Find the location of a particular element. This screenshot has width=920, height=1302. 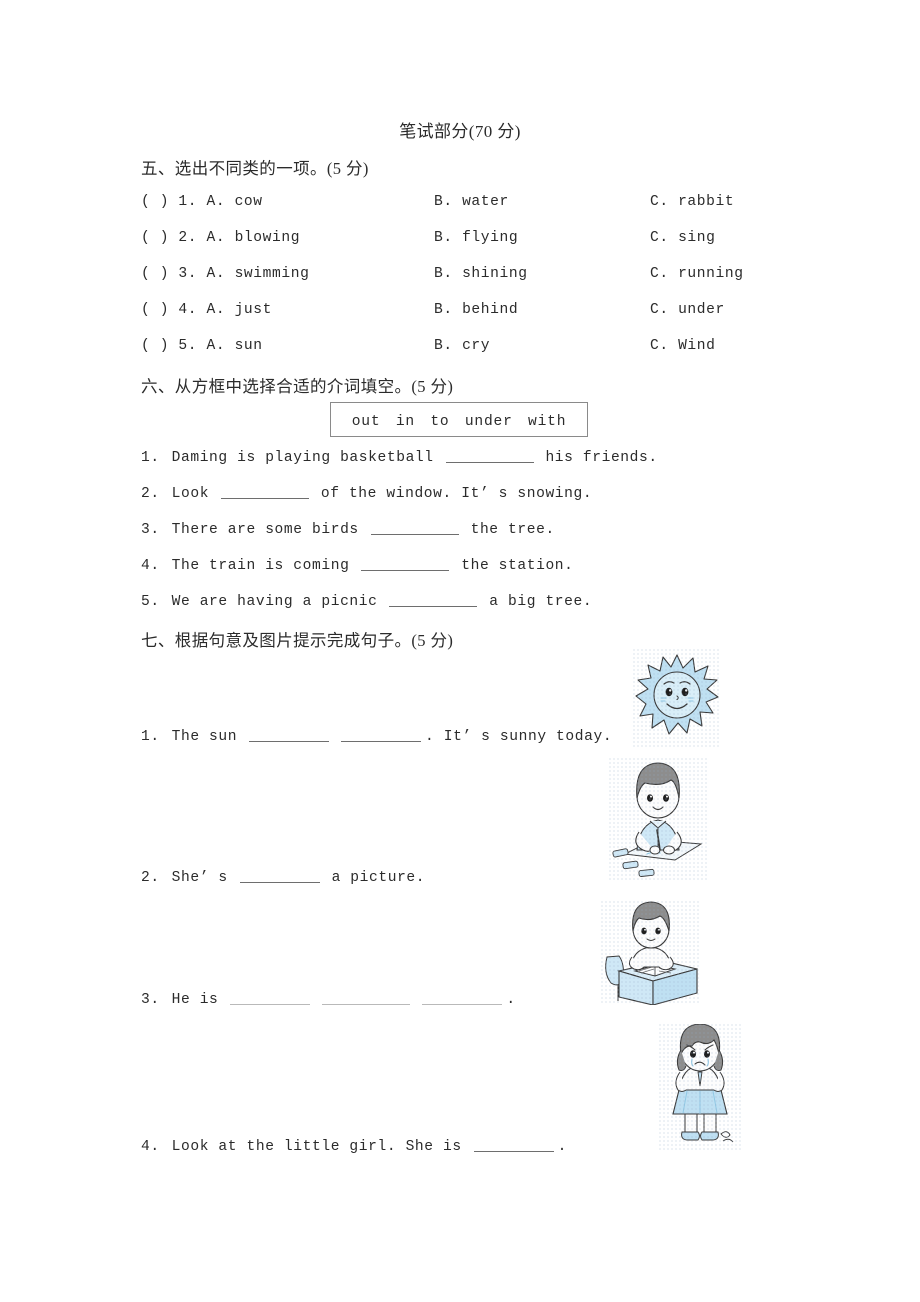

item-text-after: of the window. It’ s snowing. is located at coordinates (452, 494).